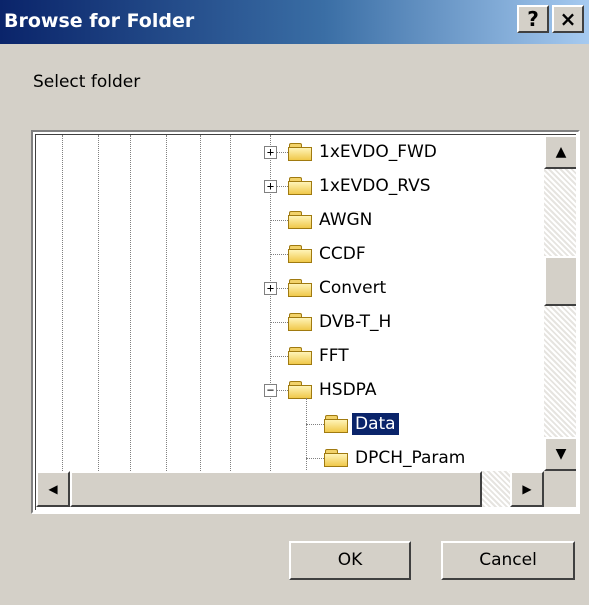 The image size is (589, 605). I want to click on horizontal-scroll-thumb, so click(276, 489).